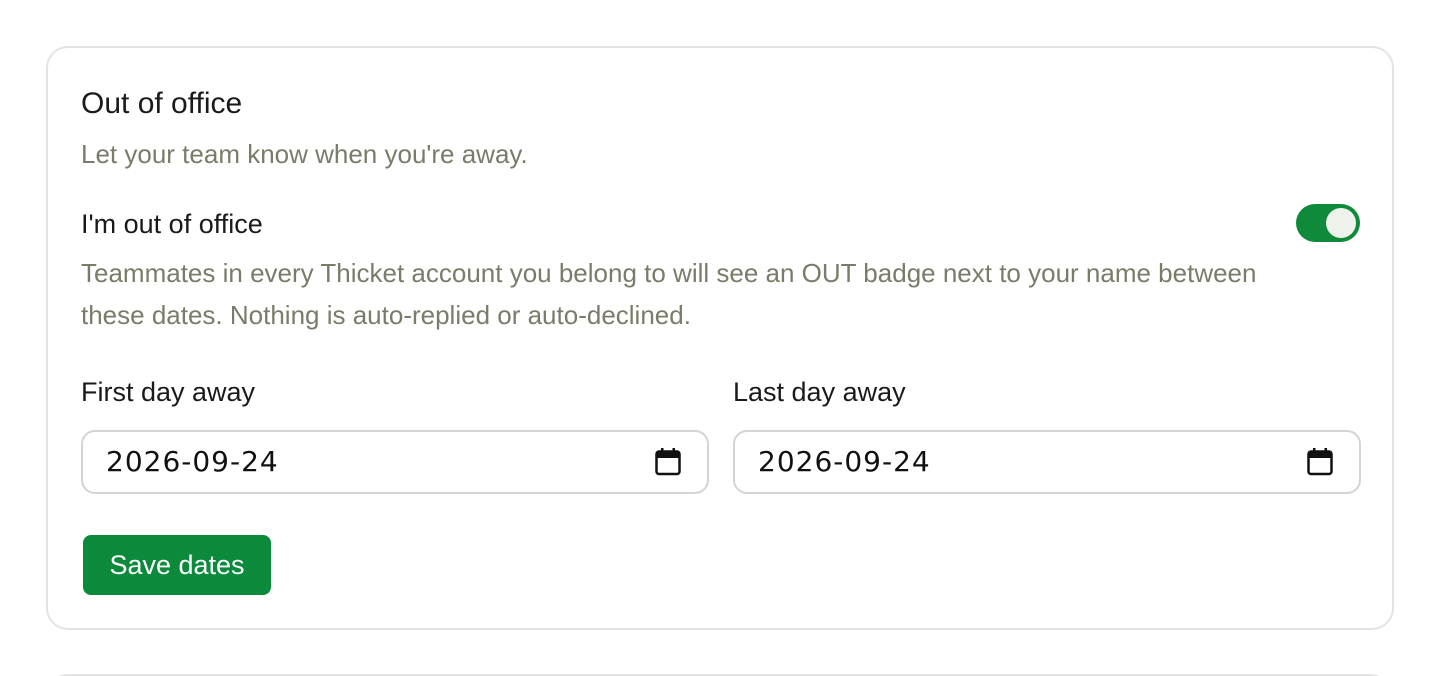  What do you see at coordinates (172, 224) in the screenshot?
I see `out-of-office-toggle-label: I'm out of office` at bounding box center [172, 224].